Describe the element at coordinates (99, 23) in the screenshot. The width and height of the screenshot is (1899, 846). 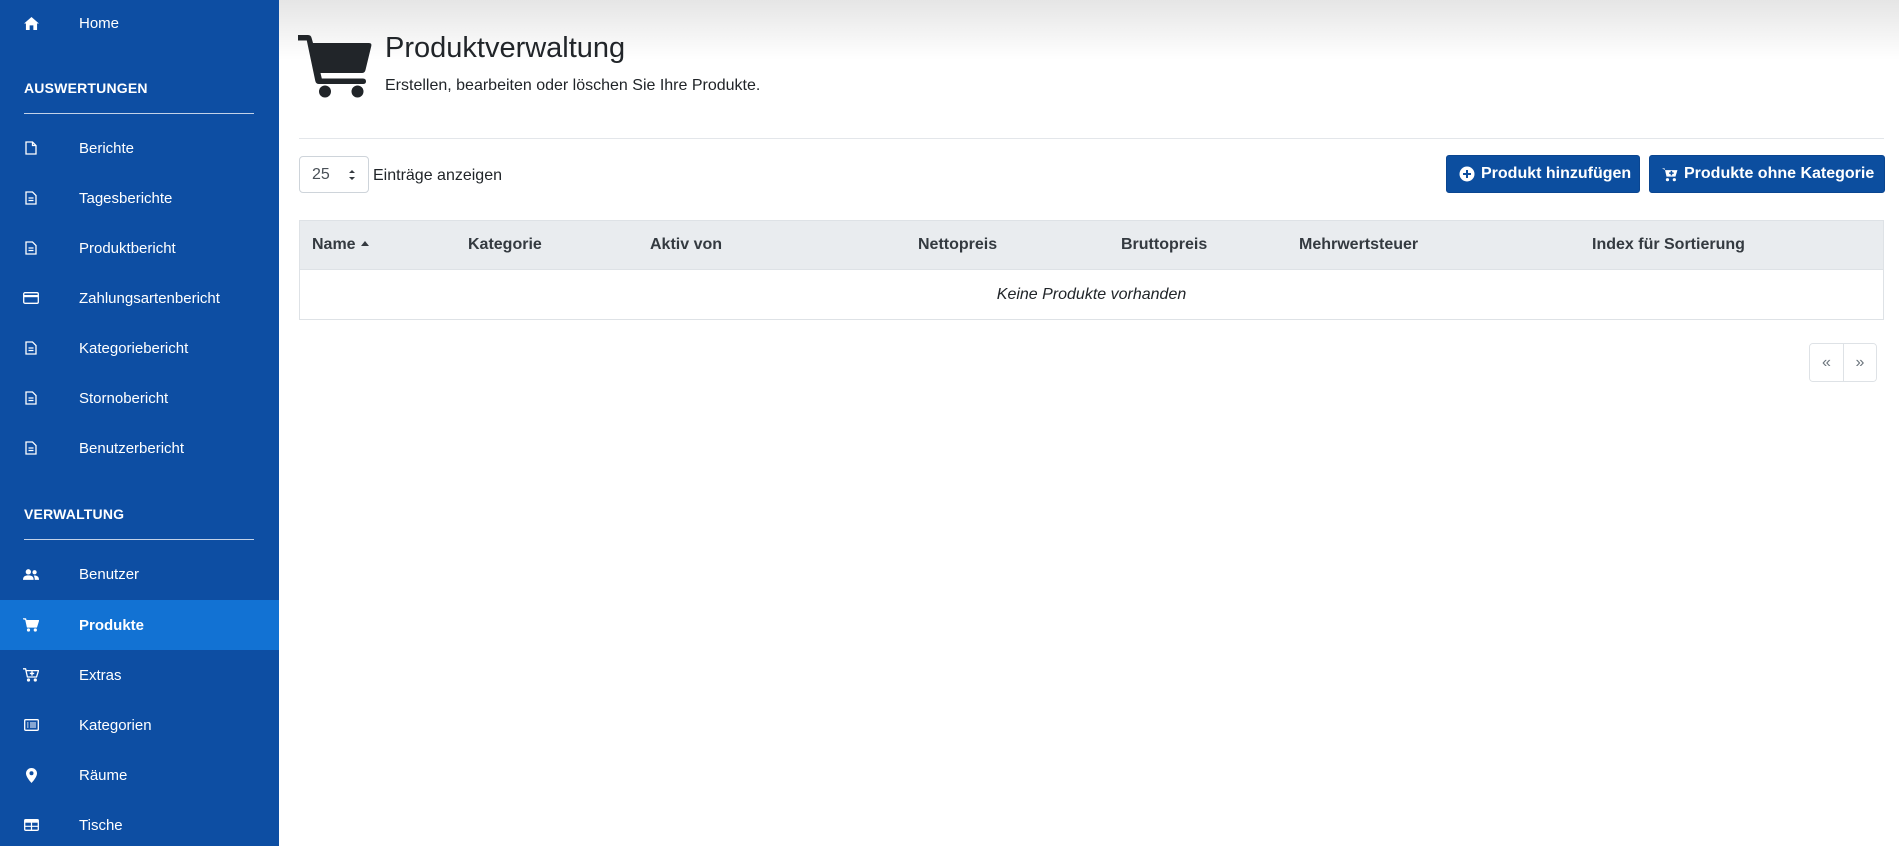
I see `sidebar-item-label: Home` at that location.